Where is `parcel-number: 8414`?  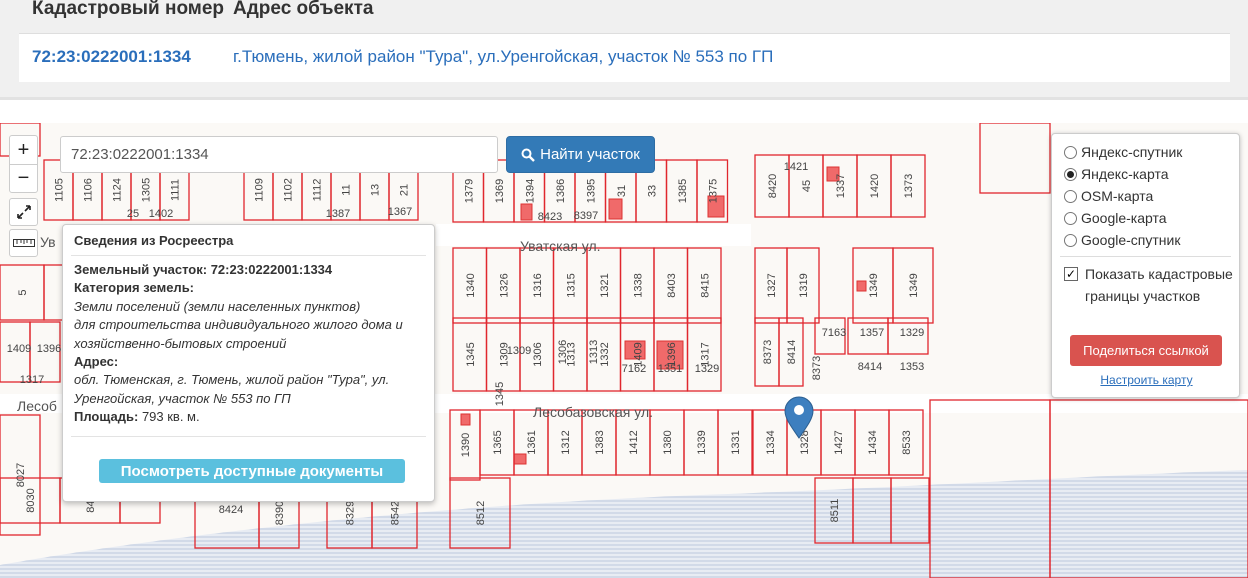 parcel-number: 8414 is located at coordinates (870, 367).